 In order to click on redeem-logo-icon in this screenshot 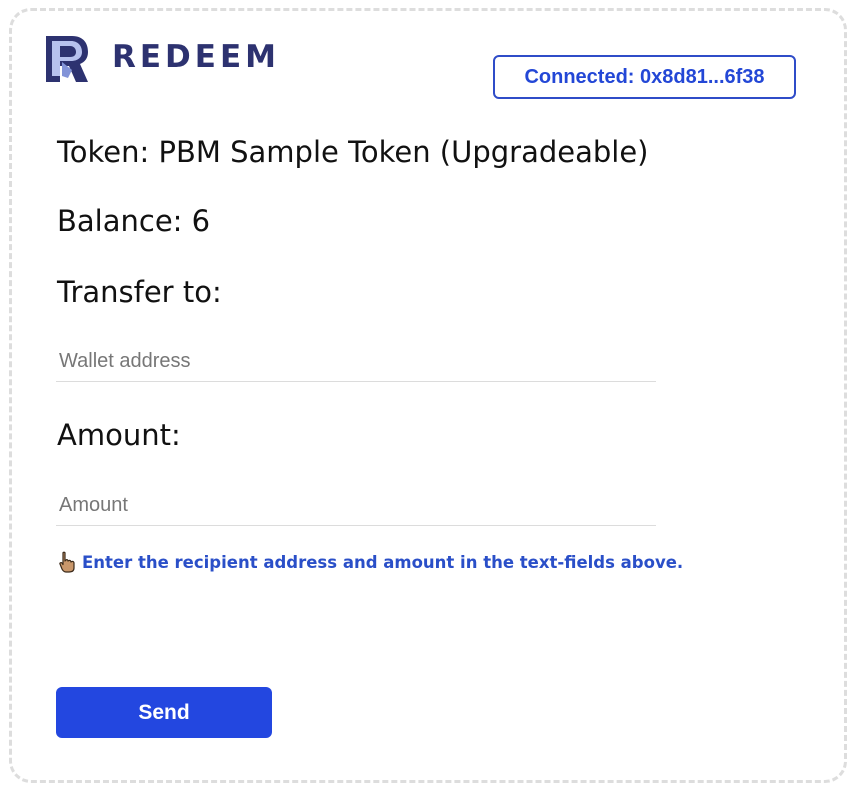, I will do `click(67, 59)`.